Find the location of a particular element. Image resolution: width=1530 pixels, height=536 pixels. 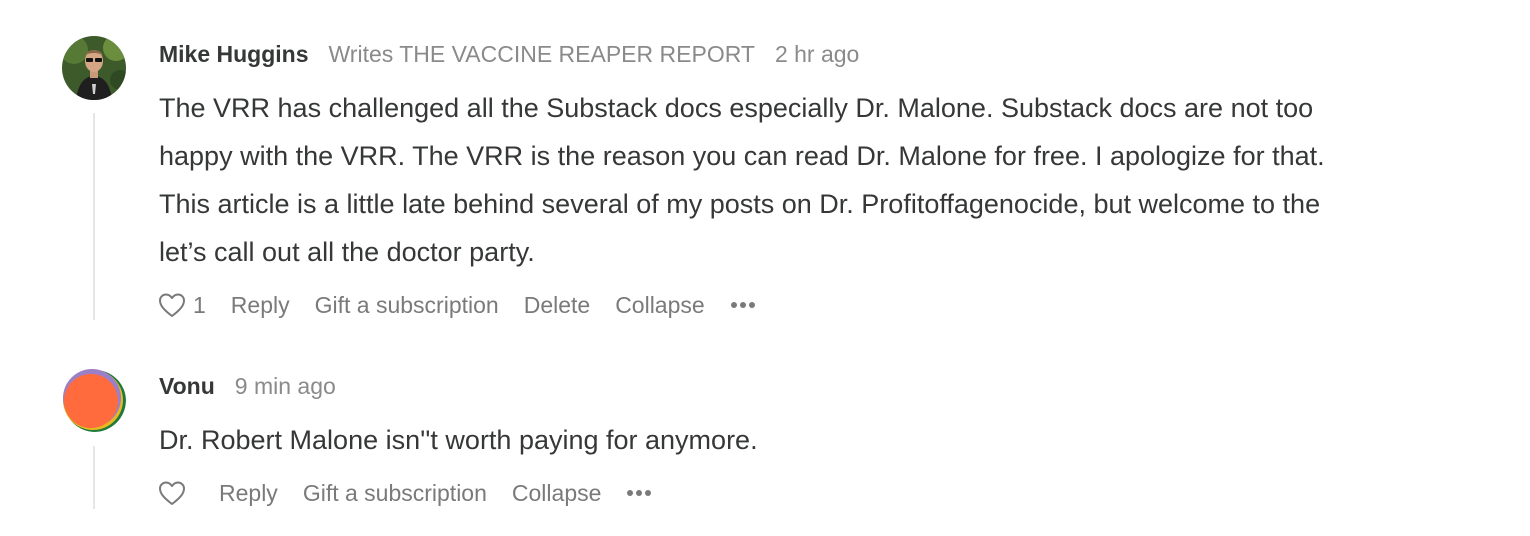

colorful-circle-avatar-icon is located at coordinates (94, 400).